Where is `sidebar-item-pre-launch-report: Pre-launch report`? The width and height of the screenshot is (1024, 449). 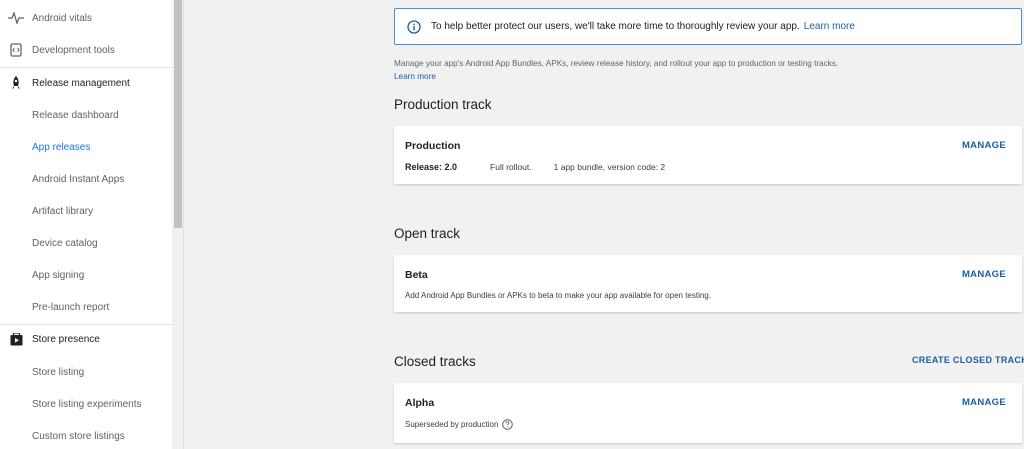
sidebar-item-pre-launch-report: Pre-launch report is located at coordinates (86, 307).